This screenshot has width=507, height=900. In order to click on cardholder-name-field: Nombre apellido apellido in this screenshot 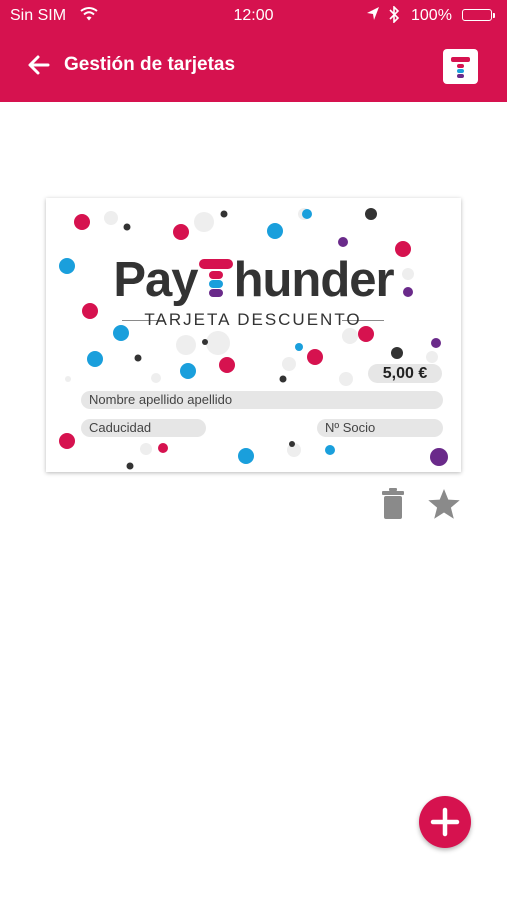, I will do `click(262, 400)`.